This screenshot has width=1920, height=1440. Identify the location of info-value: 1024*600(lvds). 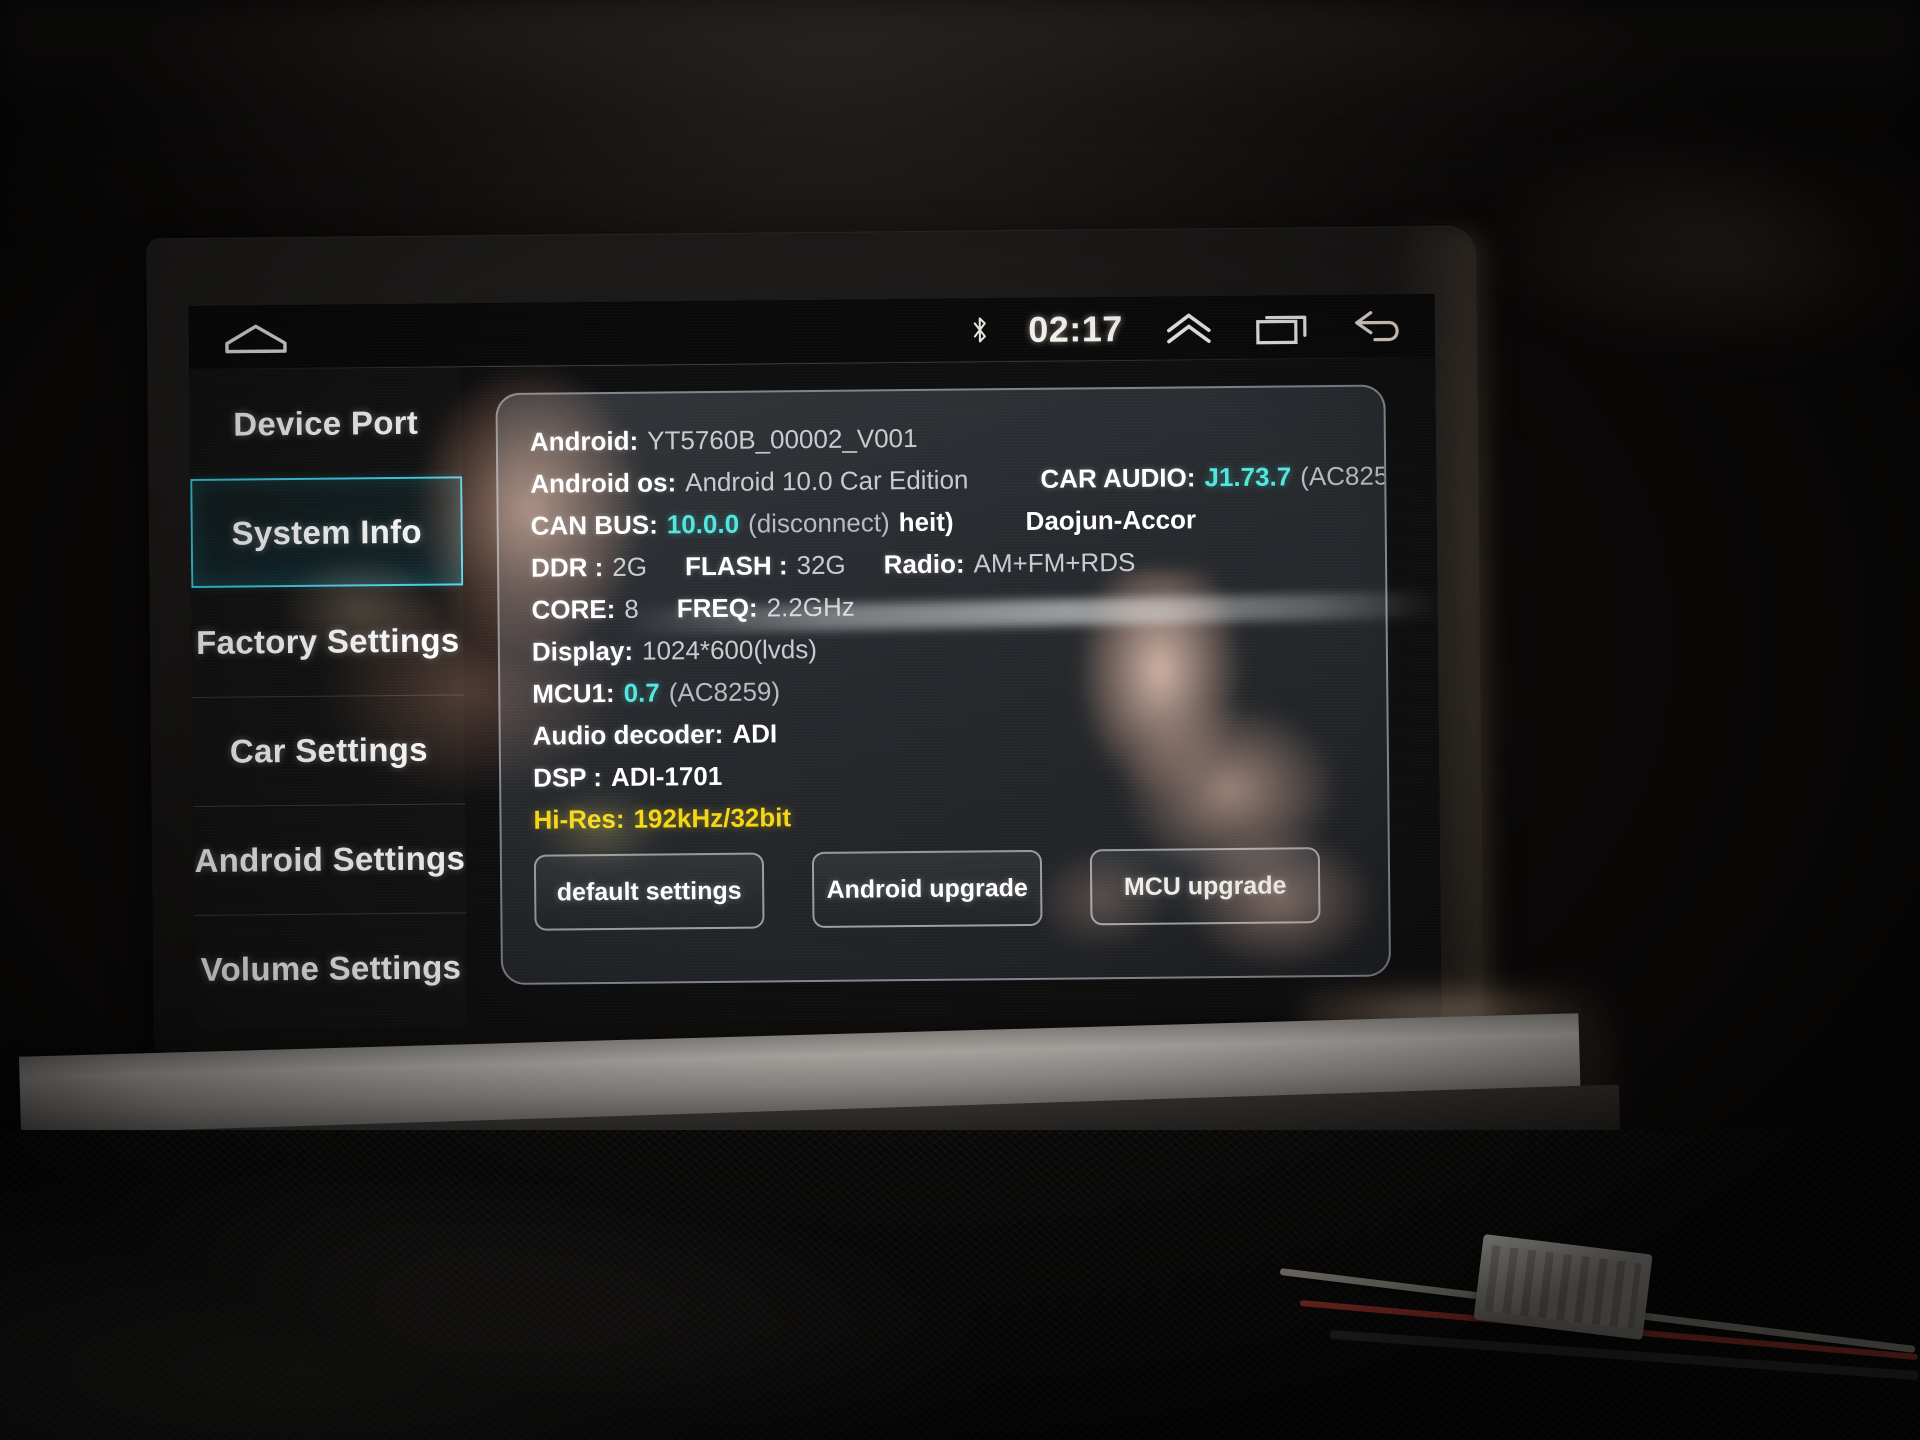
(729, 649).